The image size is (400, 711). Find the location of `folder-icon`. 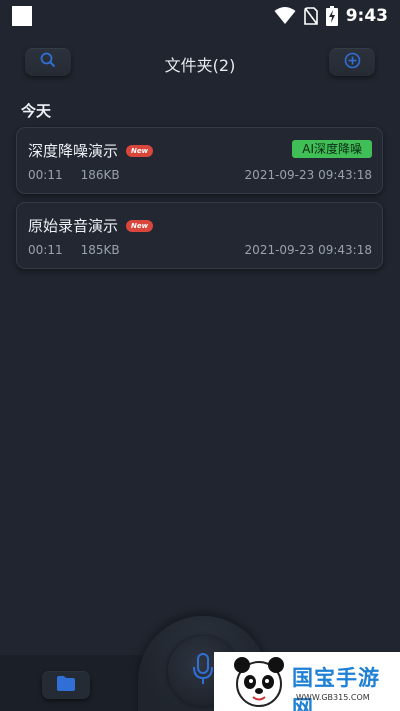

folder-icon is located at coordinates (66, 685).